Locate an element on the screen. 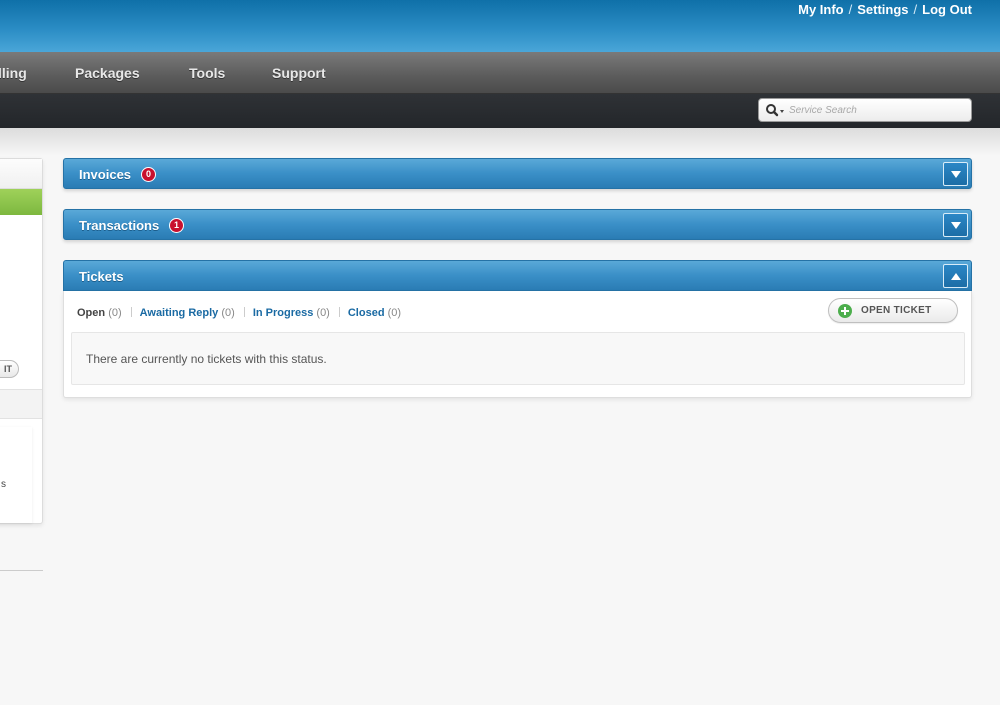 This screenshot has width=1000, height=705. transactions-widget: Transactions 1 is located at coordinates (517, 224).